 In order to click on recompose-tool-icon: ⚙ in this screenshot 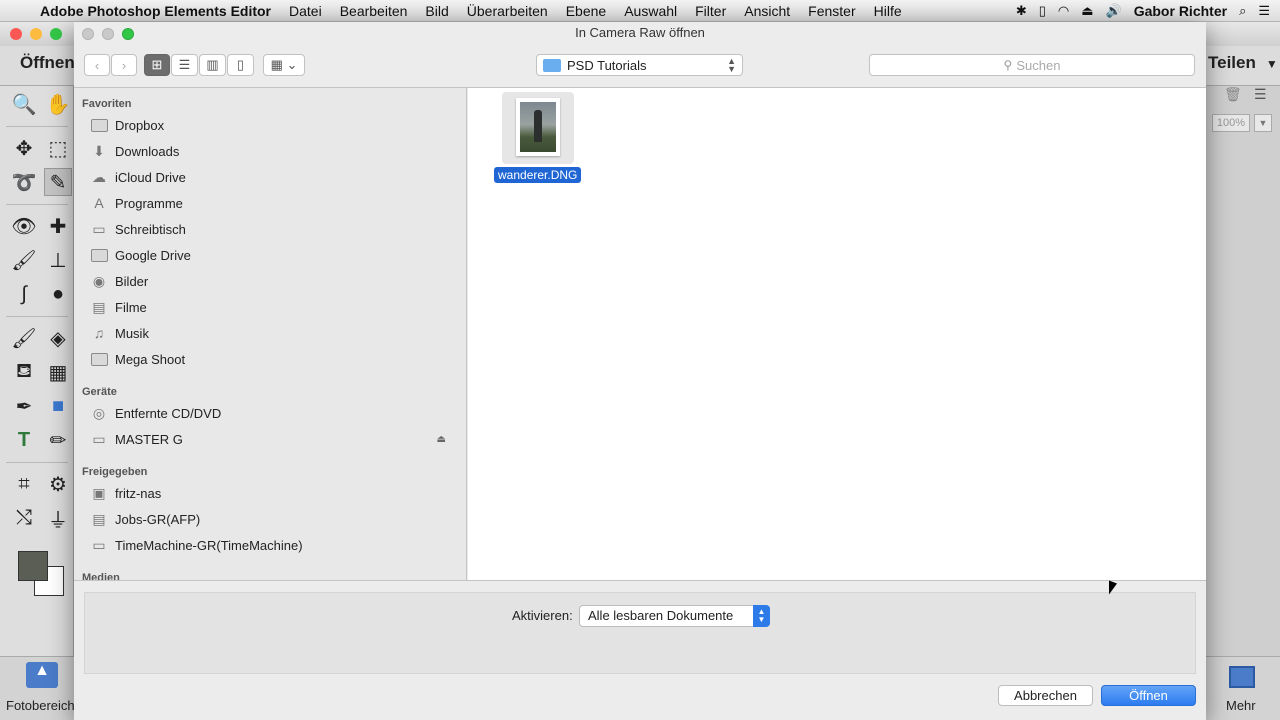, I will do `click(58, 484)`.